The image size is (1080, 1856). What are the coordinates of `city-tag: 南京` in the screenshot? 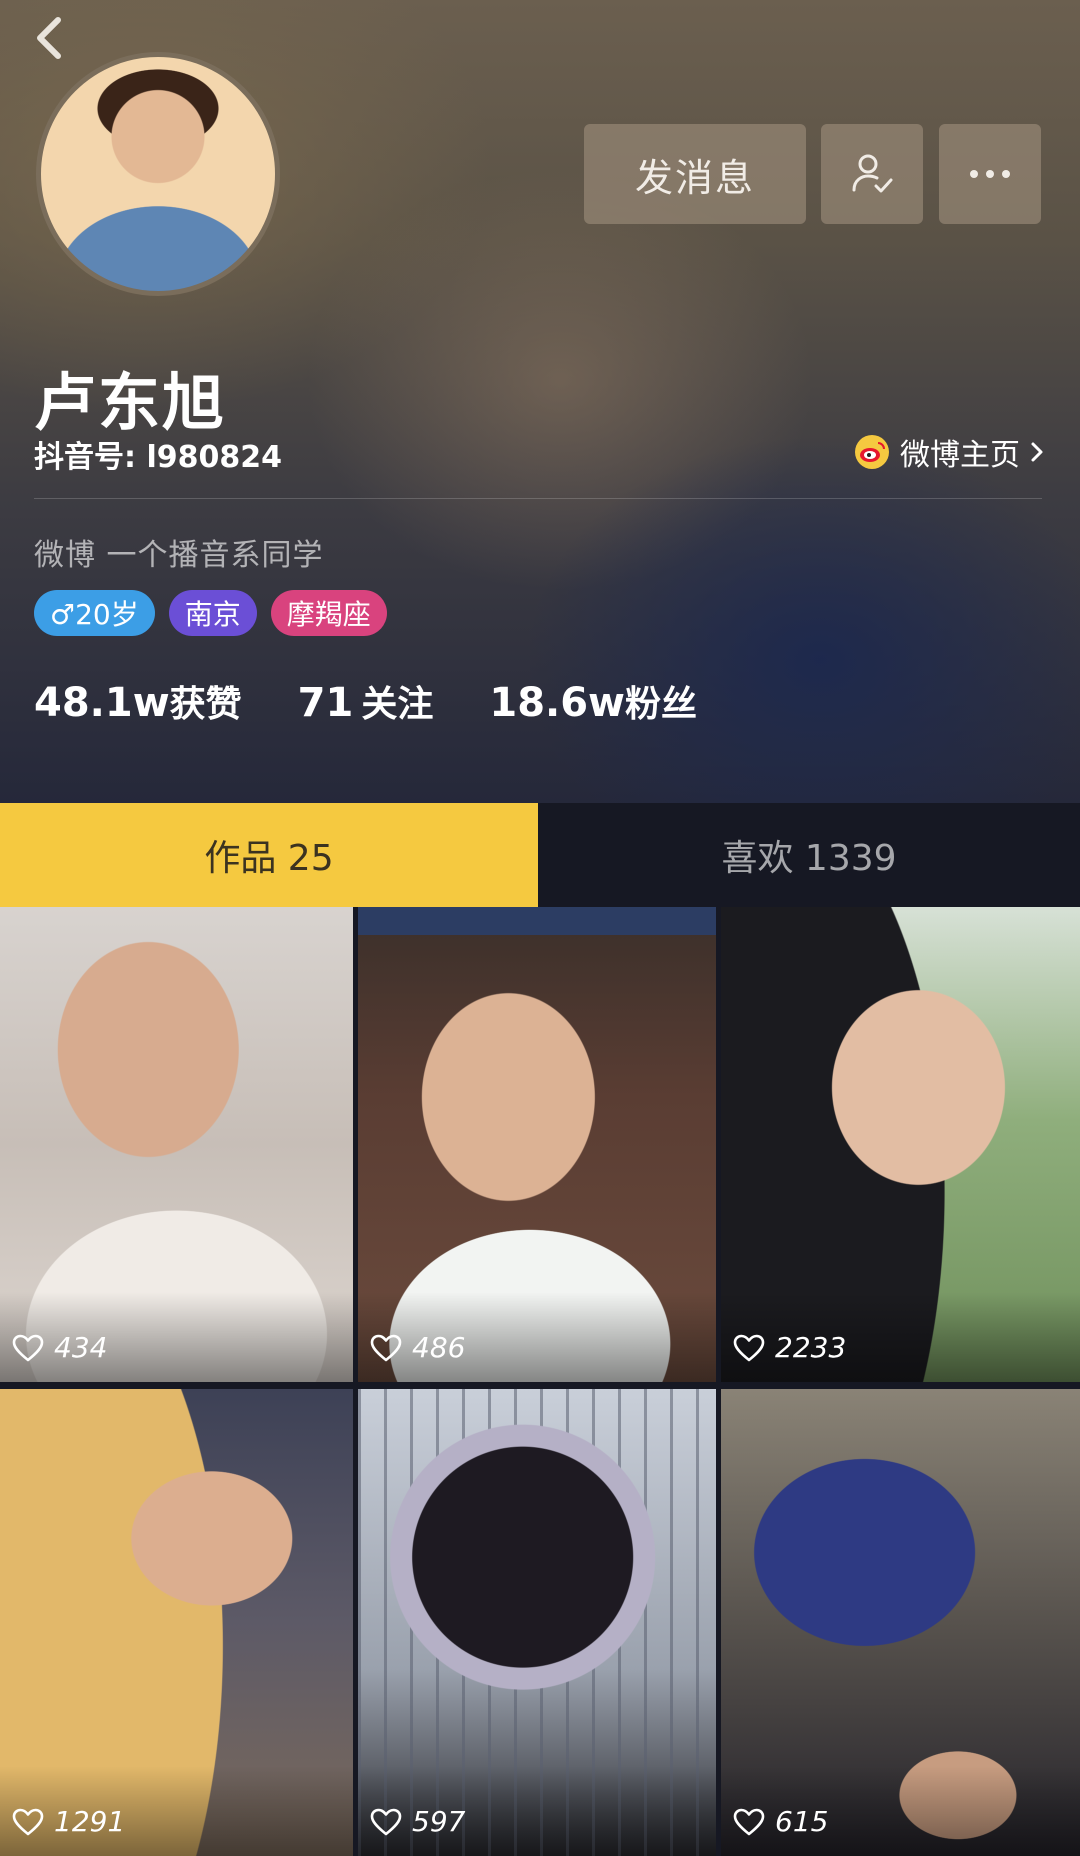 It's located at (212, 613).